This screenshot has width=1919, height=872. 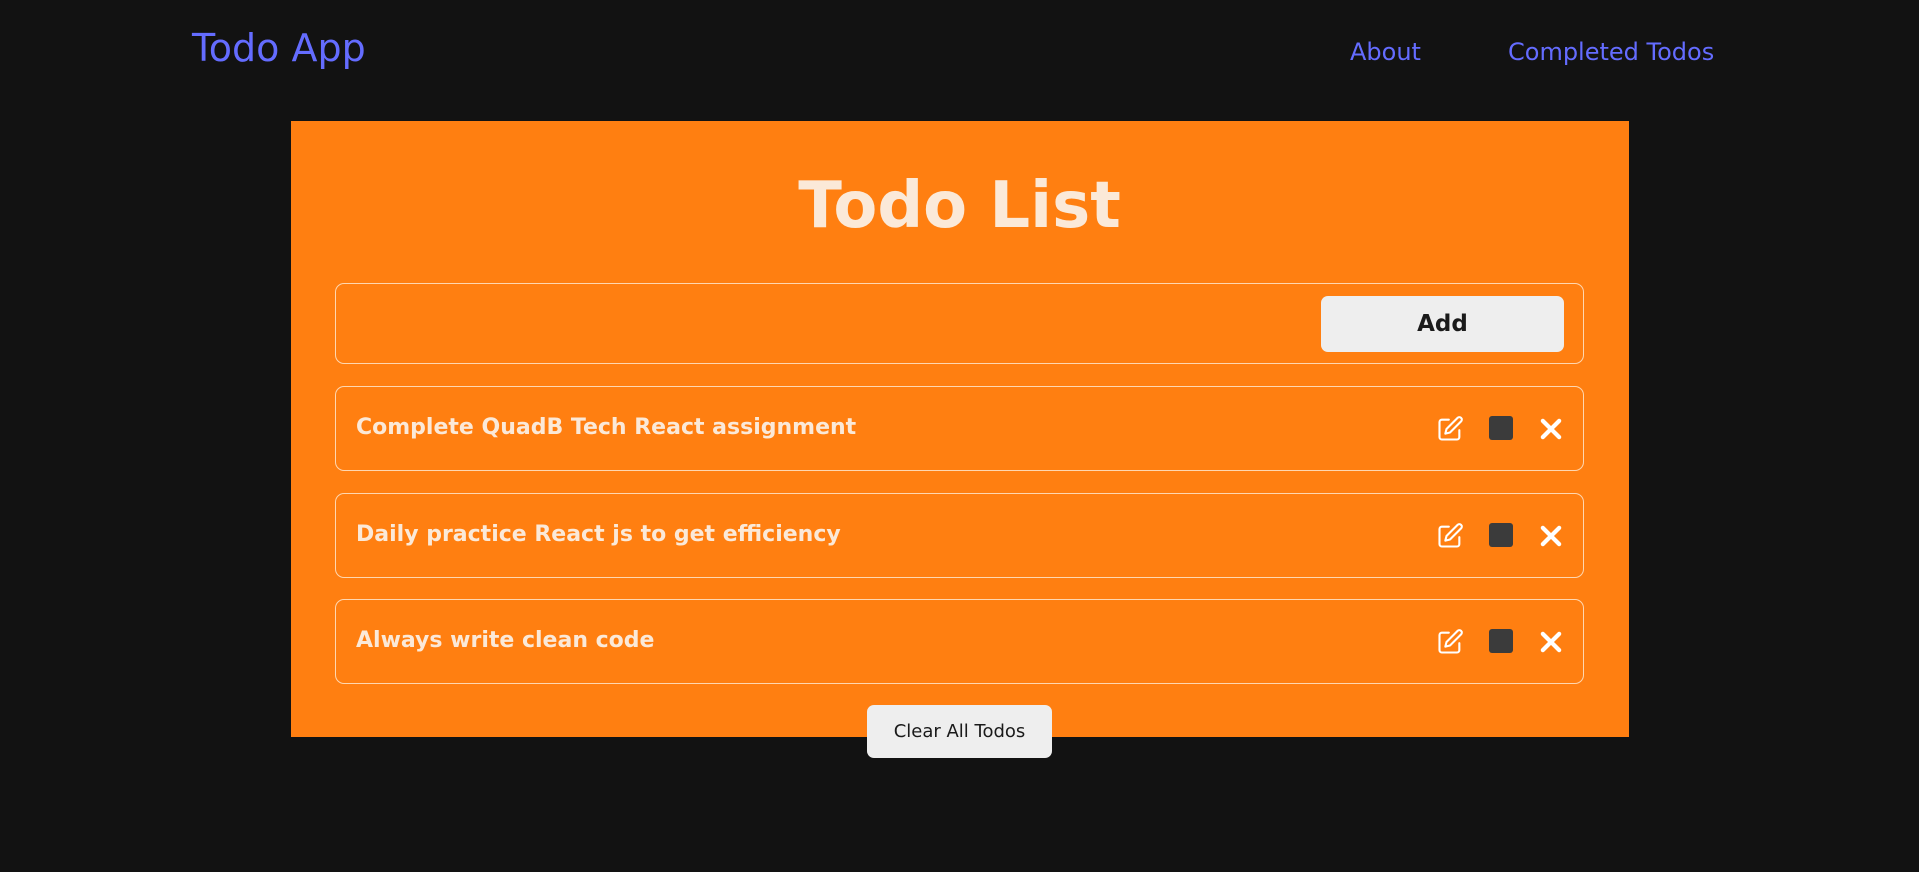 I want to click on todo-text: Always write clean code, so click(x=505, y=640).